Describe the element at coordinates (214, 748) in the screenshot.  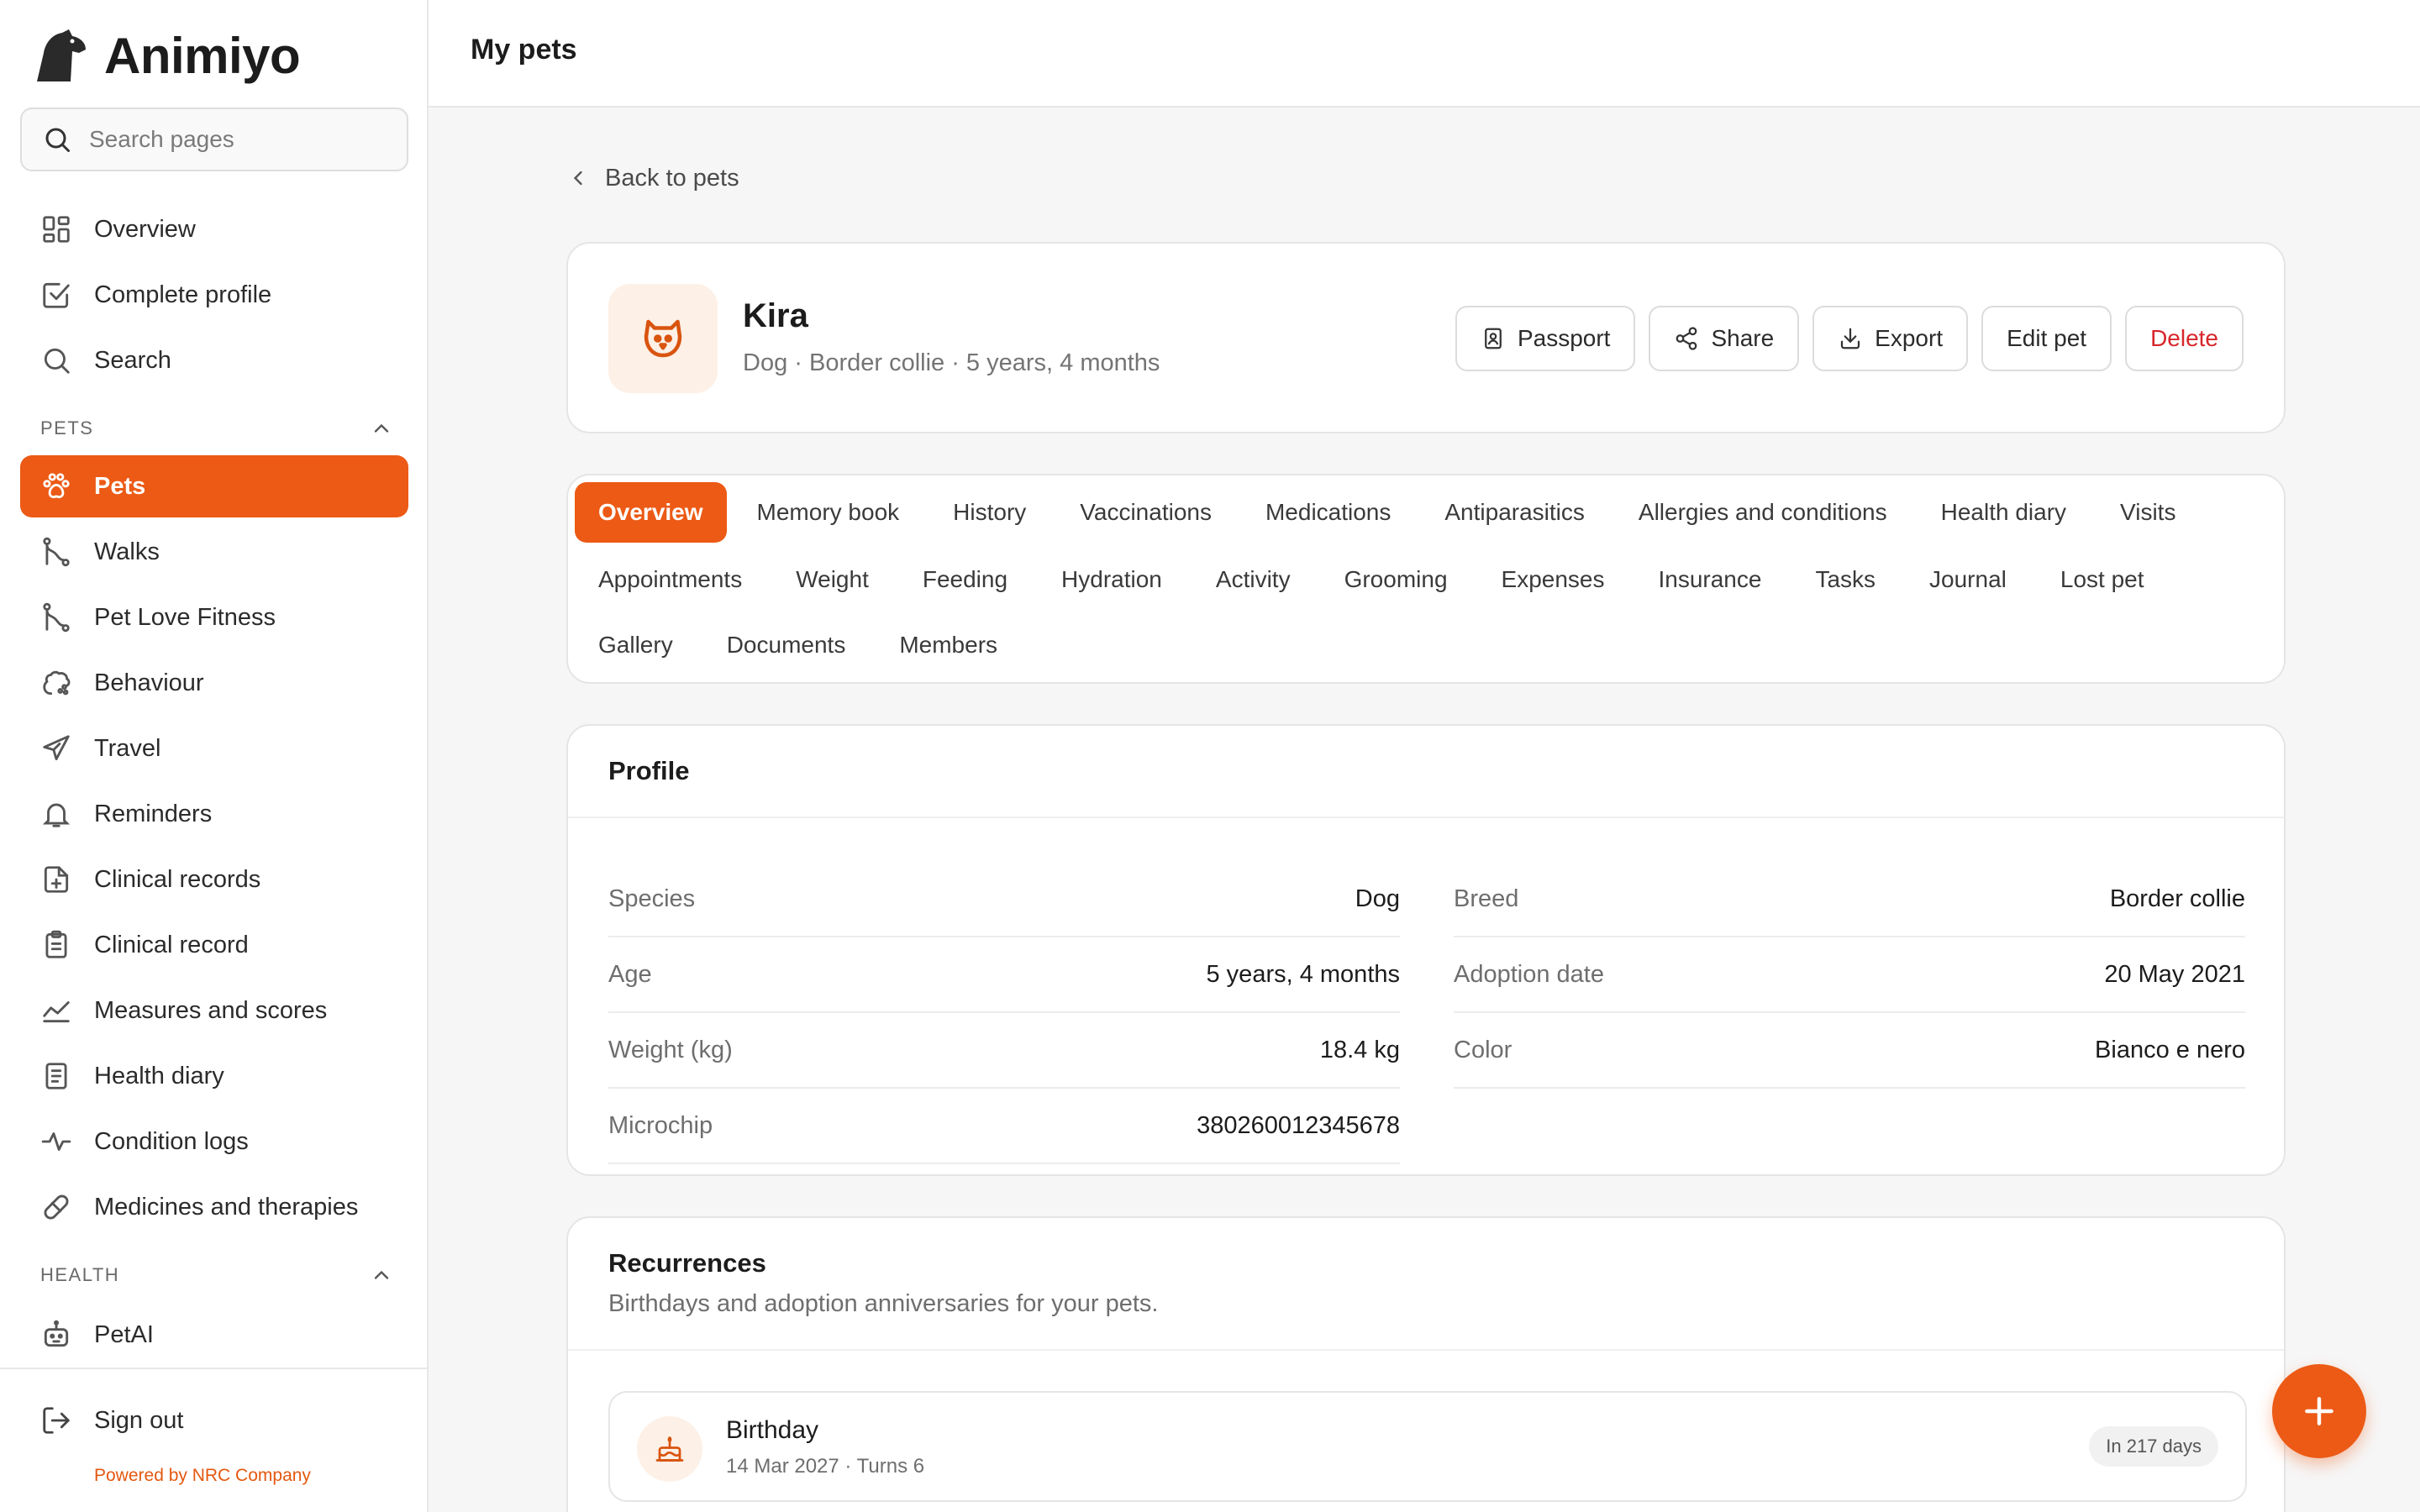
I see `nav-item-travel: Travel` at that location.